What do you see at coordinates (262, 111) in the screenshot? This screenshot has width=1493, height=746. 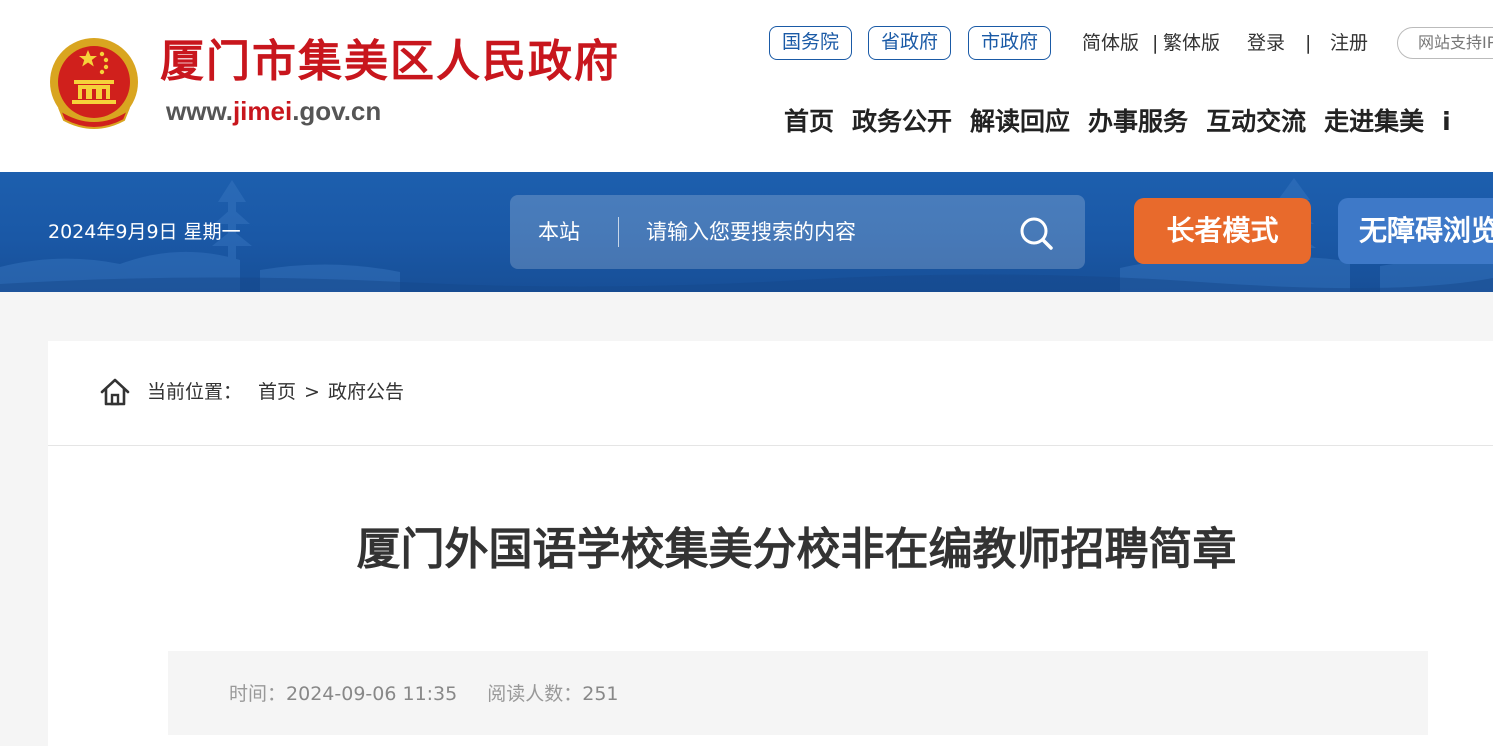 I see `site-url-highlight: jimei` at bounding box center [262, 111].